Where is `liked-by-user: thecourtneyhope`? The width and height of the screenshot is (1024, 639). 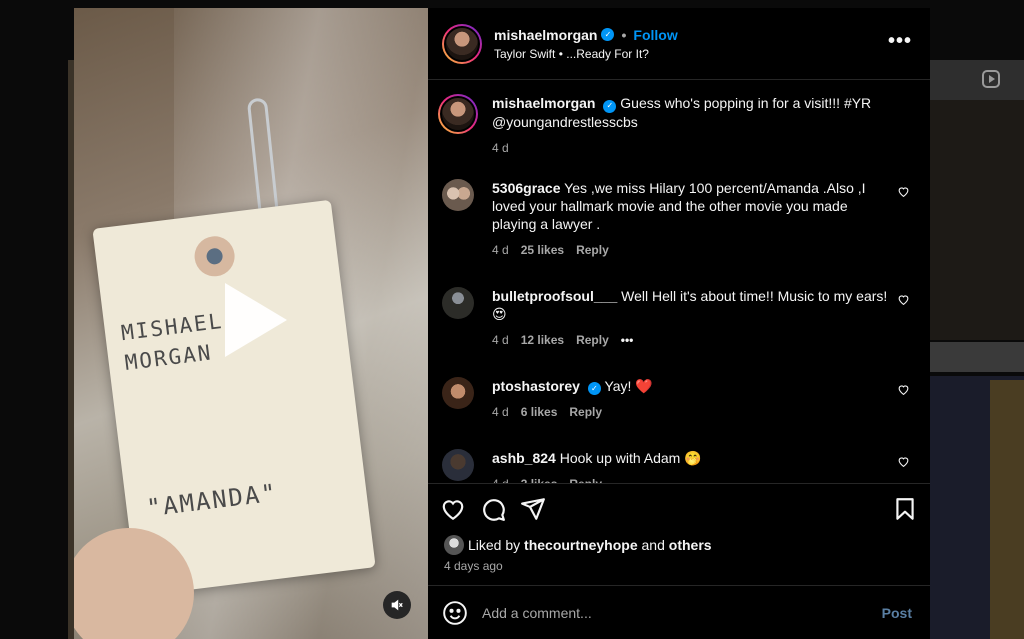
liked-by-user: thecourtneyhope is located at coordinates (581, 545).